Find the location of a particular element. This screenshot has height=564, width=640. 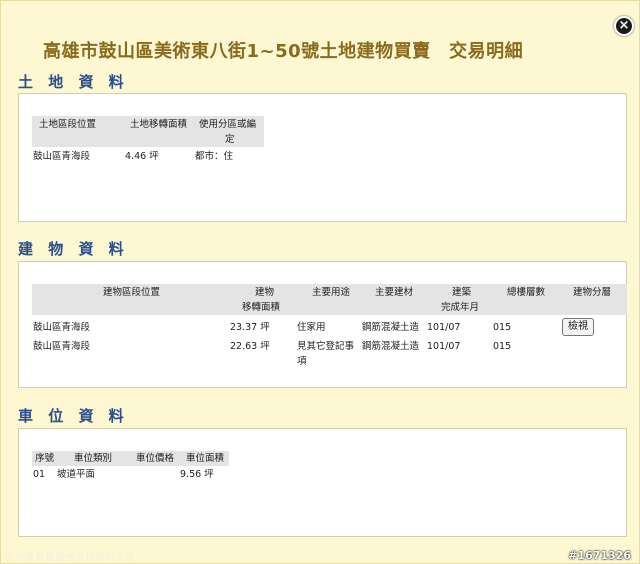

footer-watermark: 房地產買賣實價登錄資料查詢 is located at coordinates (70, 558).